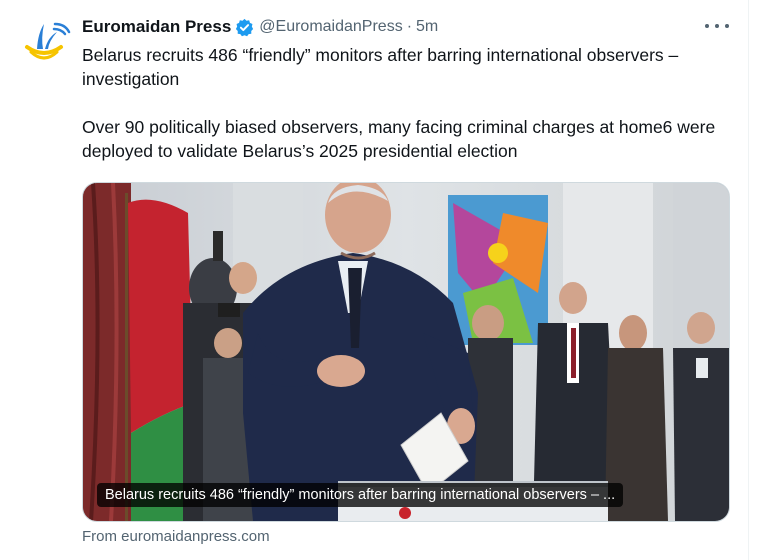 Image resolution: width=757 pixels, height=560 pixels. I want to click on author-name: Euromaidan Press, so click(156, 27).